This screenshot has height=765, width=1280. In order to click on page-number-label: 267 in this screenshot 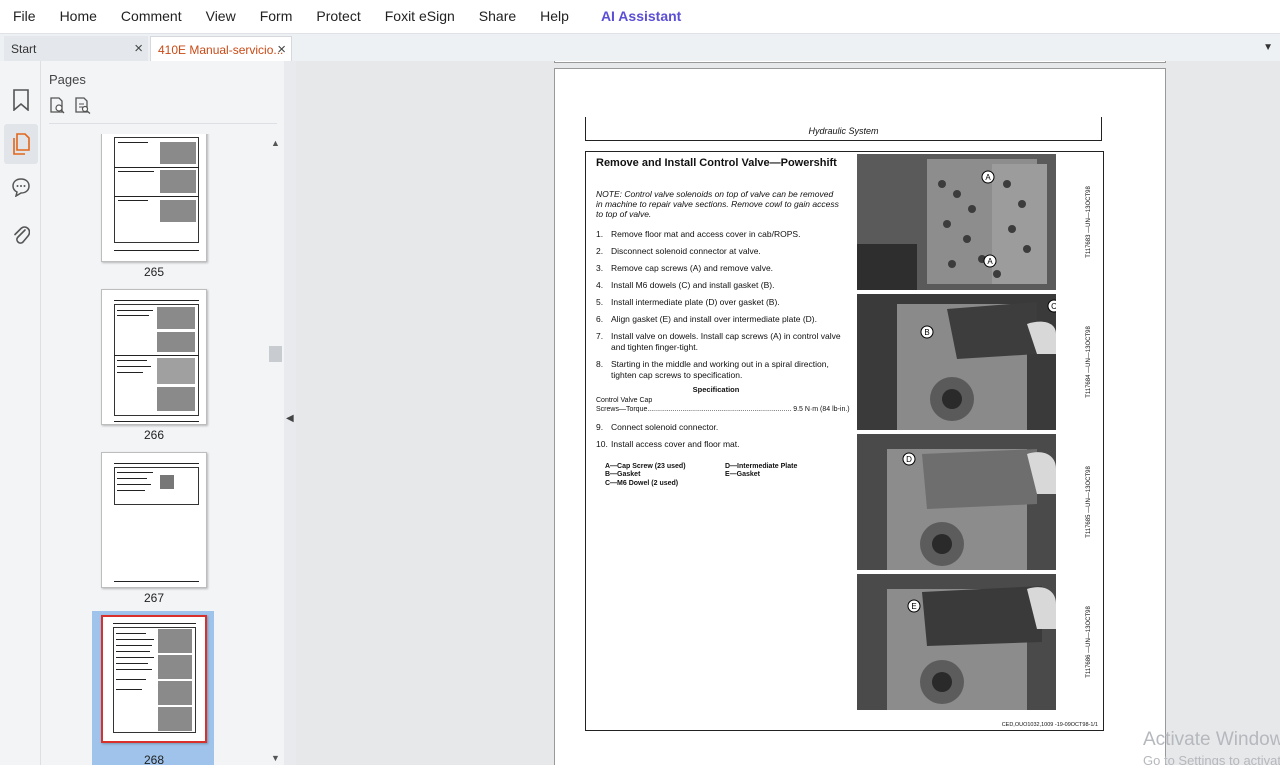, I will do `click(154, 598)`.